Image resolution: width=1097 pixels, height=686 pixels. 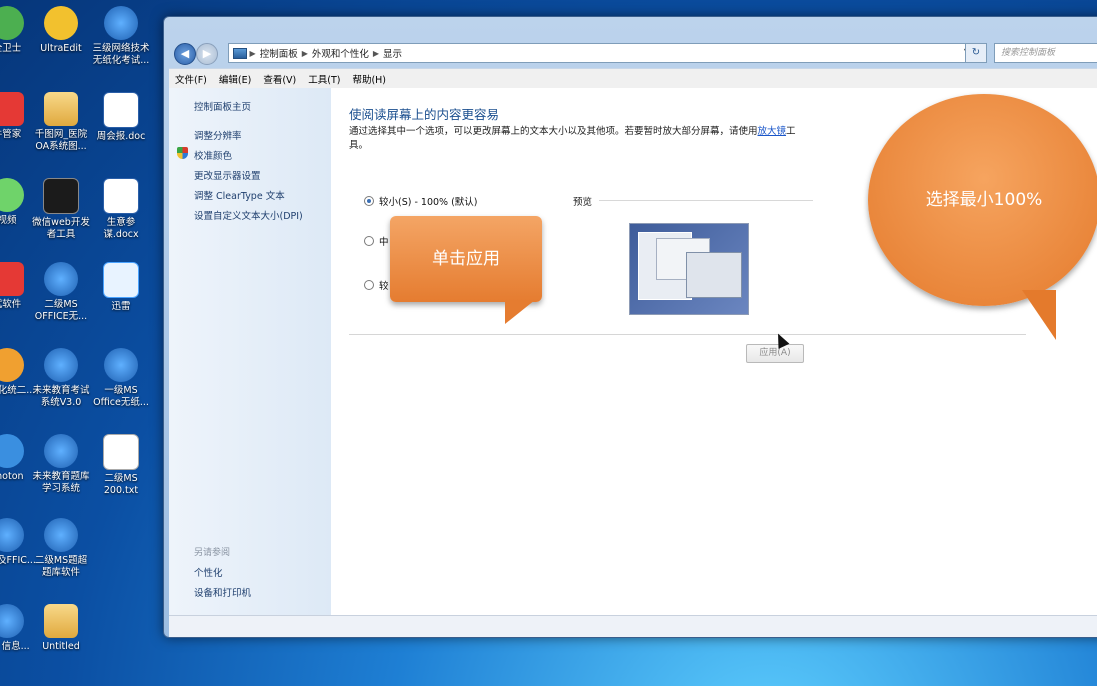 What do you see at coordinates (61, 23) in the screenshot?
I see `ultraedit-icon` at bounding box center [61, 23].